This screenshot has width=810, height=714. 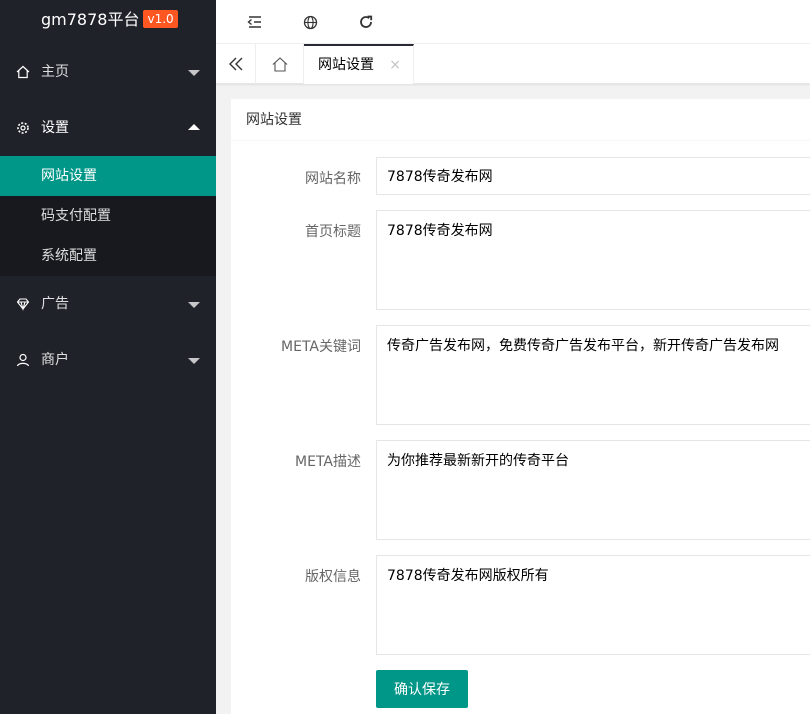 I want to click on sidebar-subitem-payment-config: 码支付配置, so click(x=108, y=216).